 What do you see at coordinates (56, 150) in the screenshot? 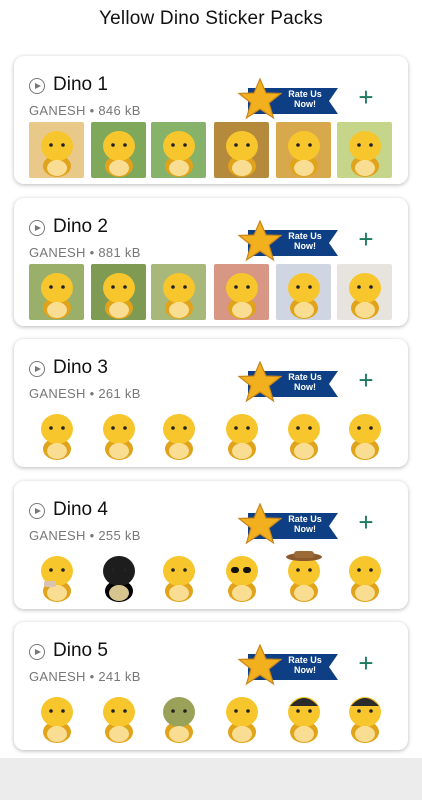
I see `dino-doll-sticker` at bounding box center [56, 150].